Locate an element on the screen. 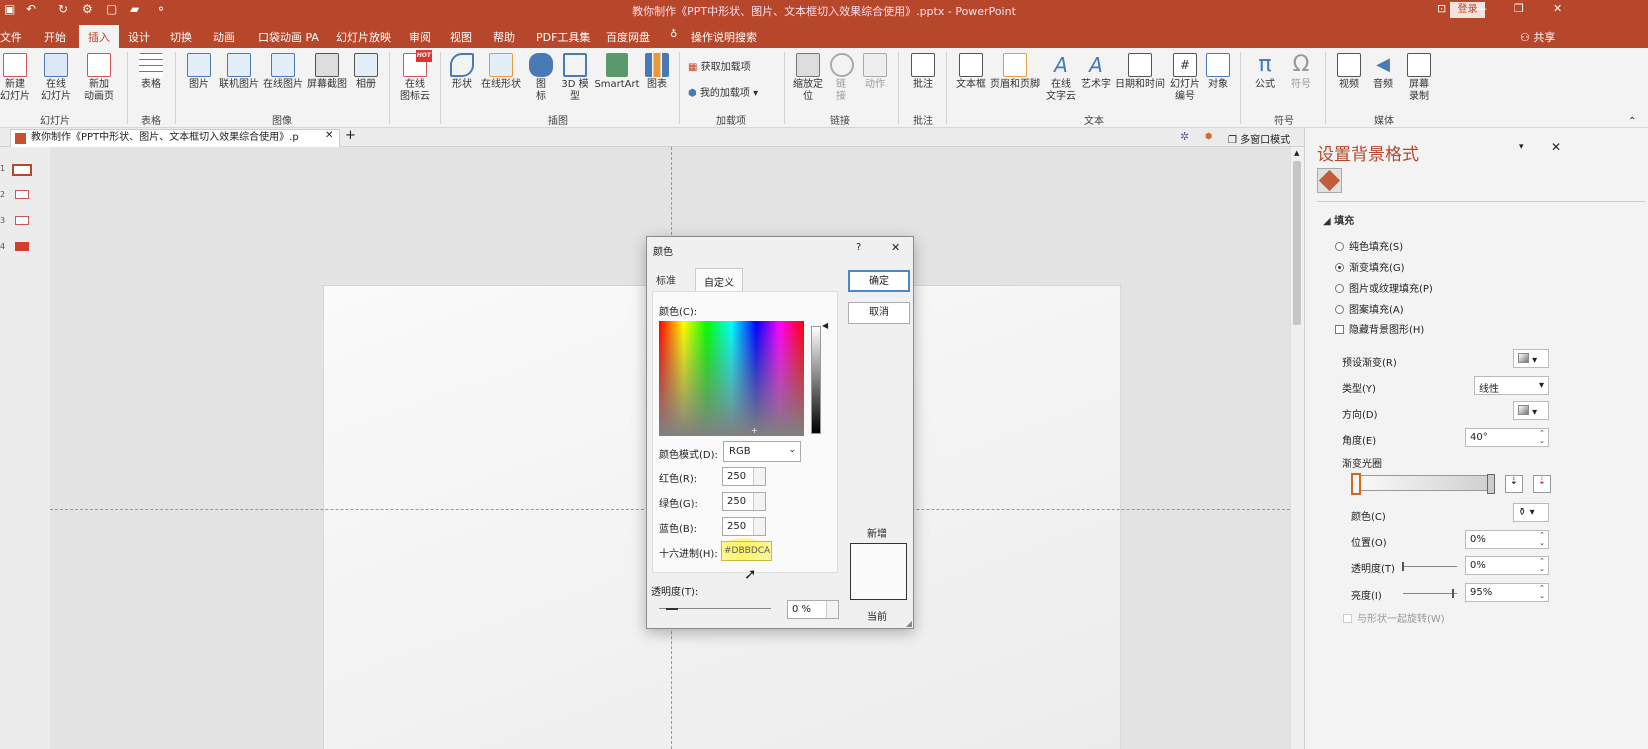 This screenshot has height=749, width=1648. tab-design: 设计 is located at coordinates (139, 37).